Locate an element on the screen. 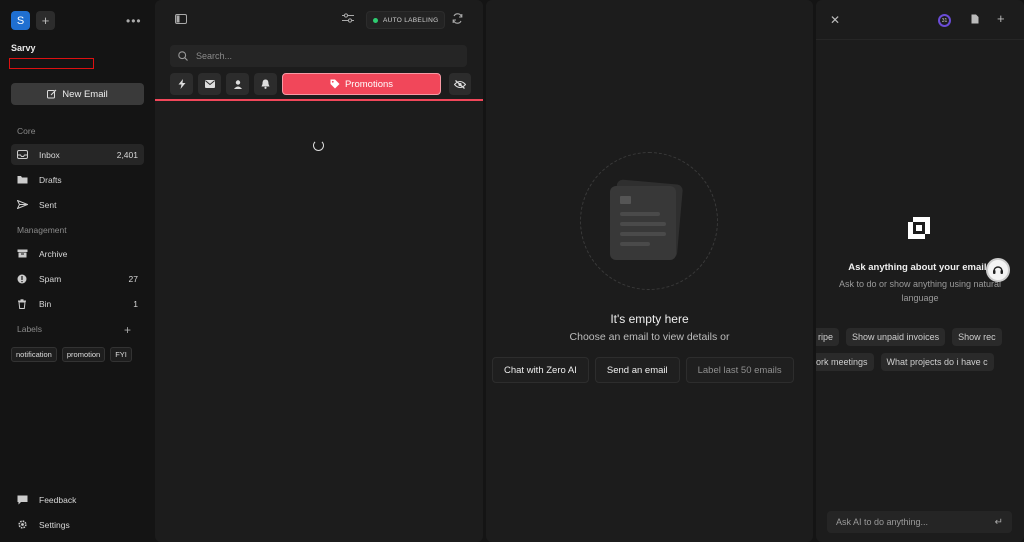  suggestion-chip: ripe is located at coordinates (828, 337).